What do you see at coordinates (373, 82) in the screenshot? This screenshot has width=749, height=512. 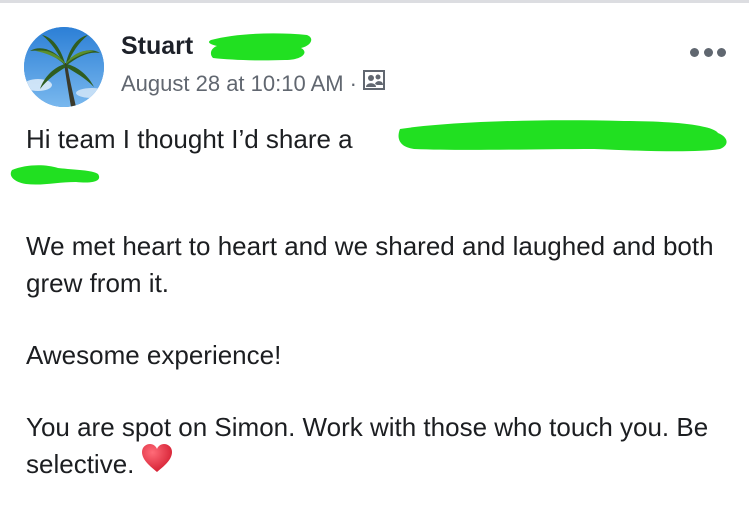 I see `friends-icon` at bounding box center [373, 82].